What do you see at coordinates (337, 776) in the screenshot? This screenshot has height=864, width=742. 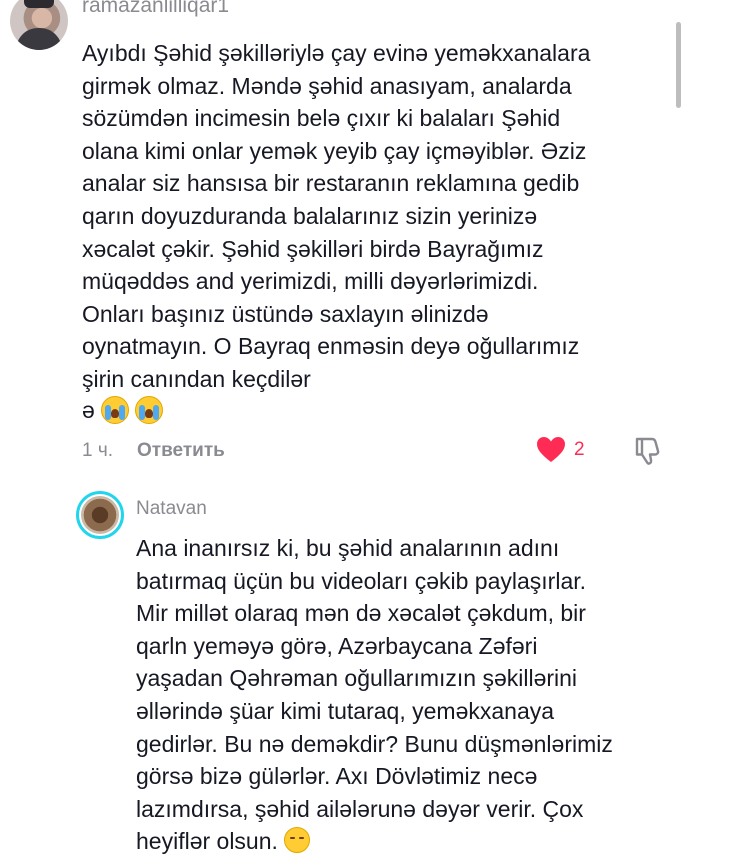 I see `comment-line: görsə bizə gülərlər. Axı Dövlətimiz necə` at bounding box center [337, 776].